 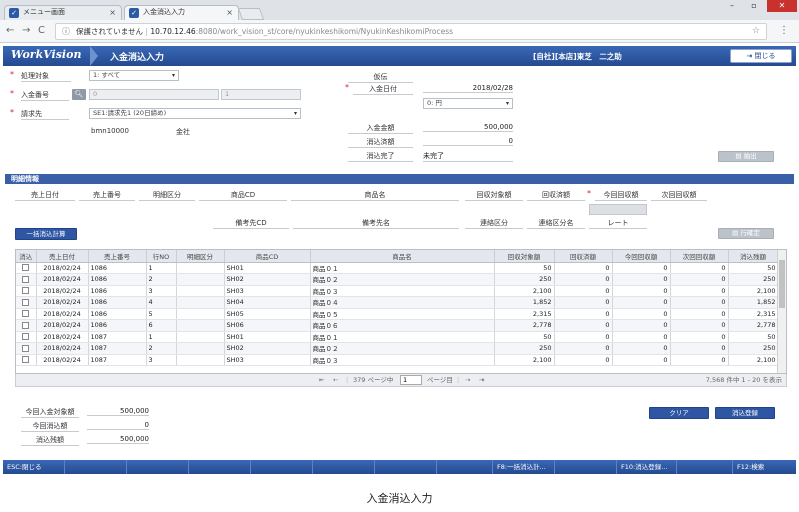 What do you see at coordinates (34, 467) in the screenshot?
I see `esc-key-button: ESC:閉じる` at bounding box center [34, 467].